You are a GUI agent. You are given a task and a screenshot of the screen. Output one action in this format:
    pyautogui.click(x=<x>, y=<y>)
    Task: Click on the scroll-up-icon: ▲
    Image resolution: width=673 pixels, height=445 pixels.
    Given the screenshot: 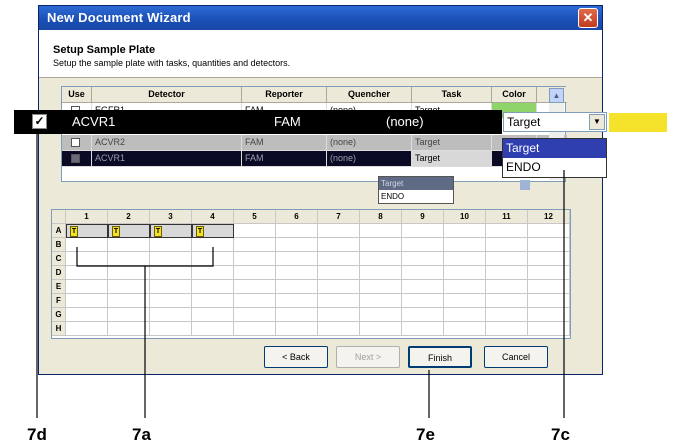 What is the action you would take?
    pyautogui.click(x=556, y=95)
    